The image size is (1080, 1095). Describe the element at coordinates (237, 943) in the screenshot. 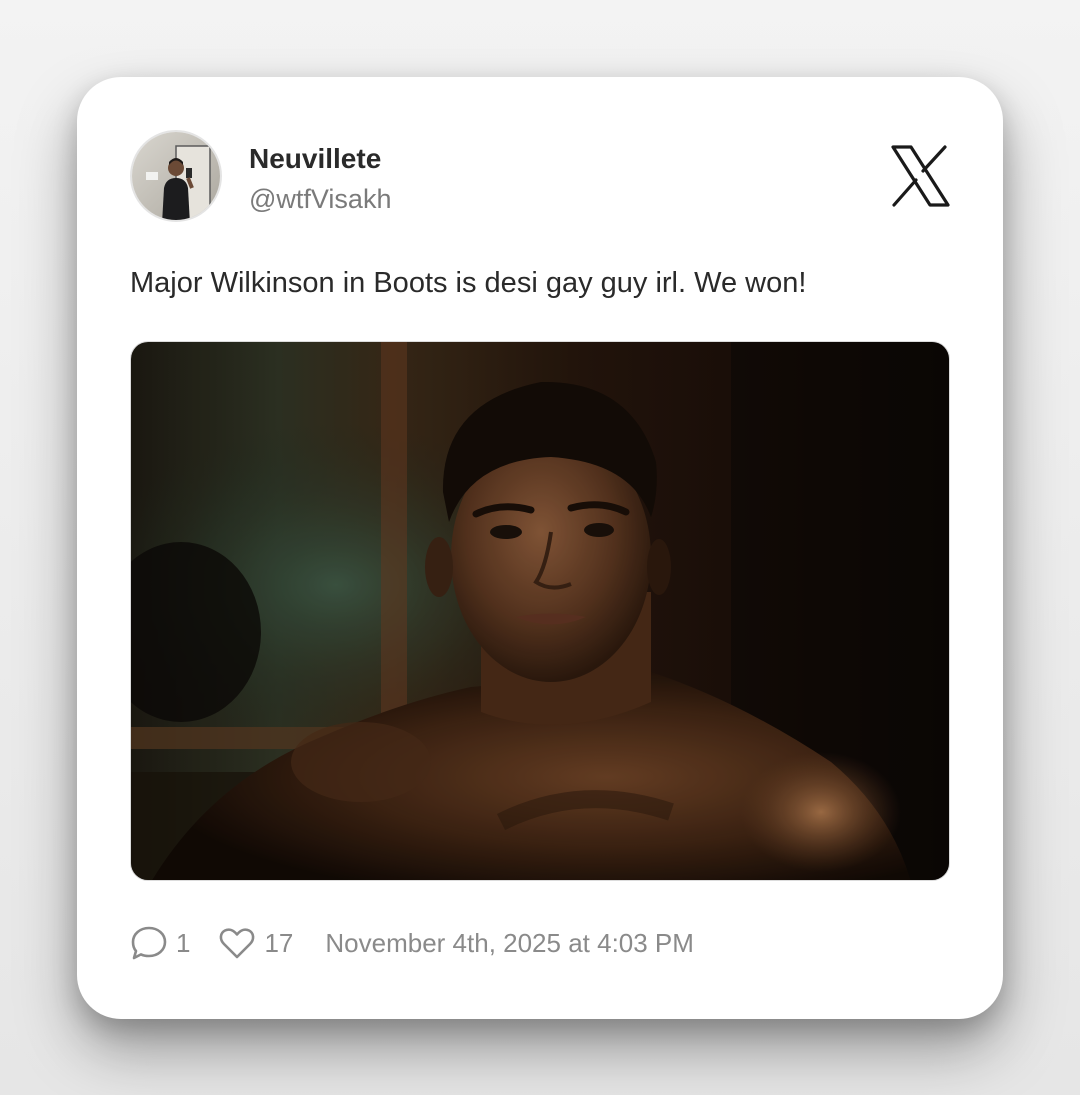

I see `heart-icon` at that location.